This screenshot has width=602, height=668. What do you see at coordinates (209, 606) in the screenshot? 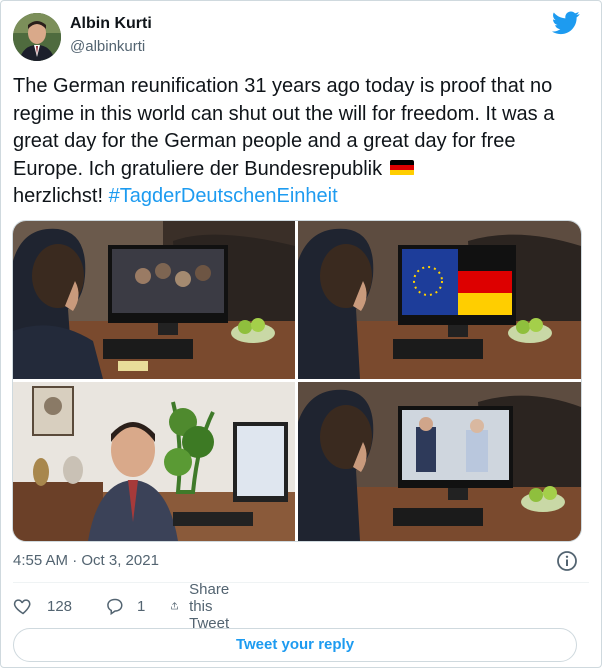
I see `share-label: Share this Tweet` at bounding box center [209, 606].